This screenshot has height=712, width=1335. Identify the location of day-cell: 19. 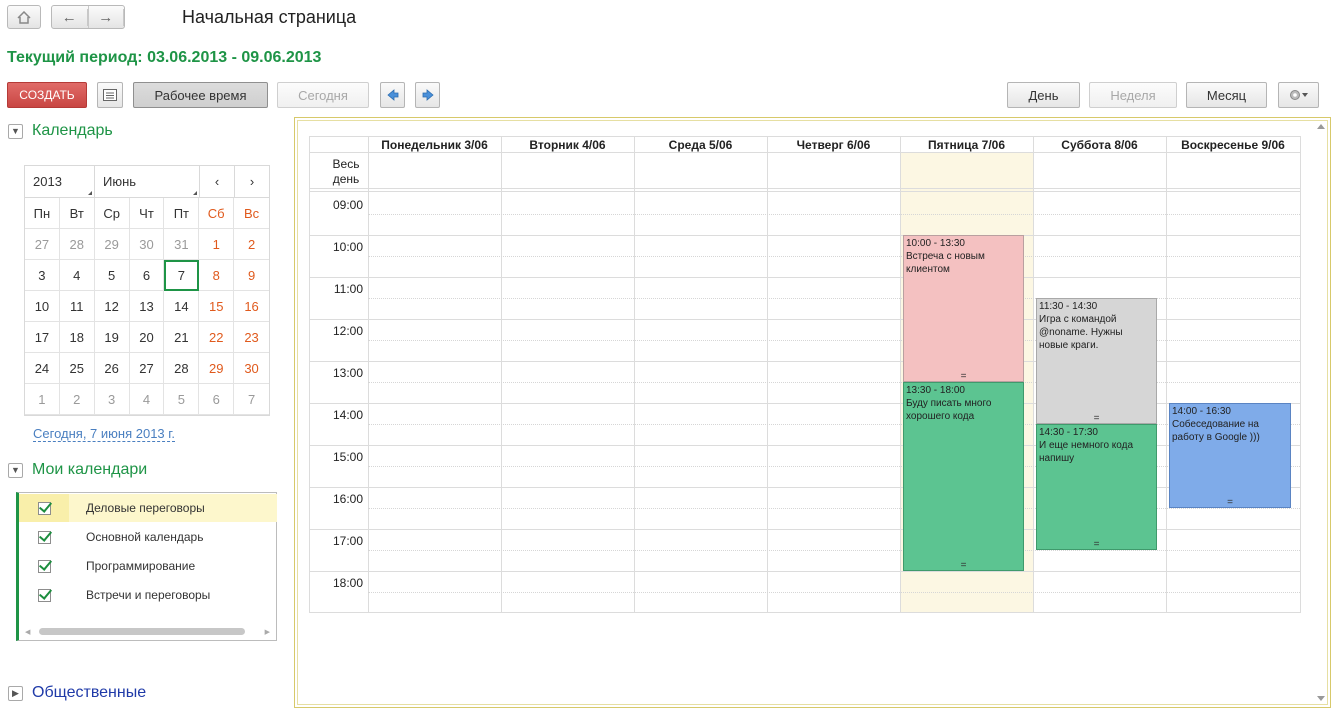
(112, 337).